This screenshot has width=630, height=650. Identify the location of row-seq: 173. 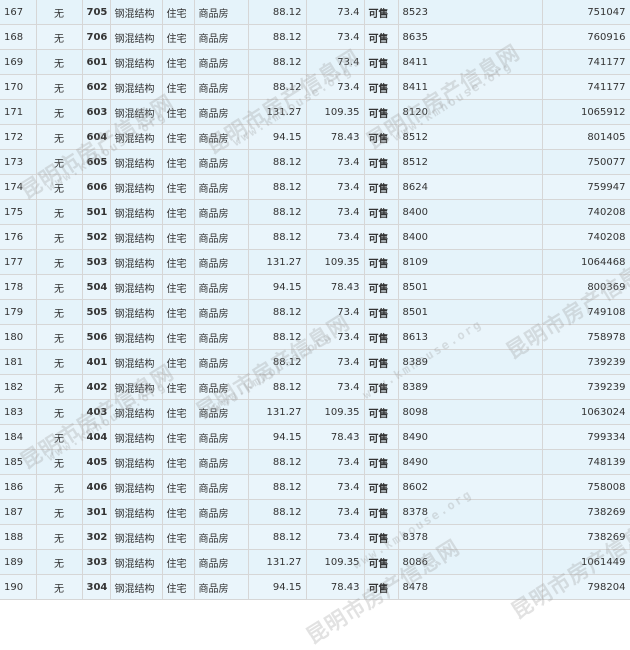
(18, 162).